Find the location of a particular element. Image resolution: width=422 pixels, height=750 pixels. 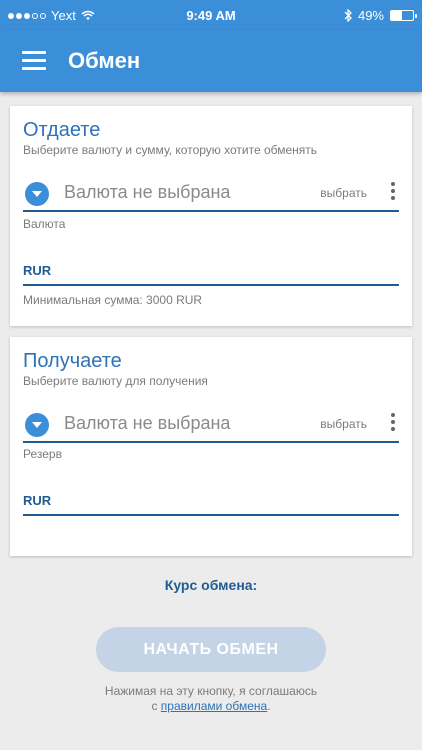

give-select-link: выбрать is located at coordinates (343, 193).